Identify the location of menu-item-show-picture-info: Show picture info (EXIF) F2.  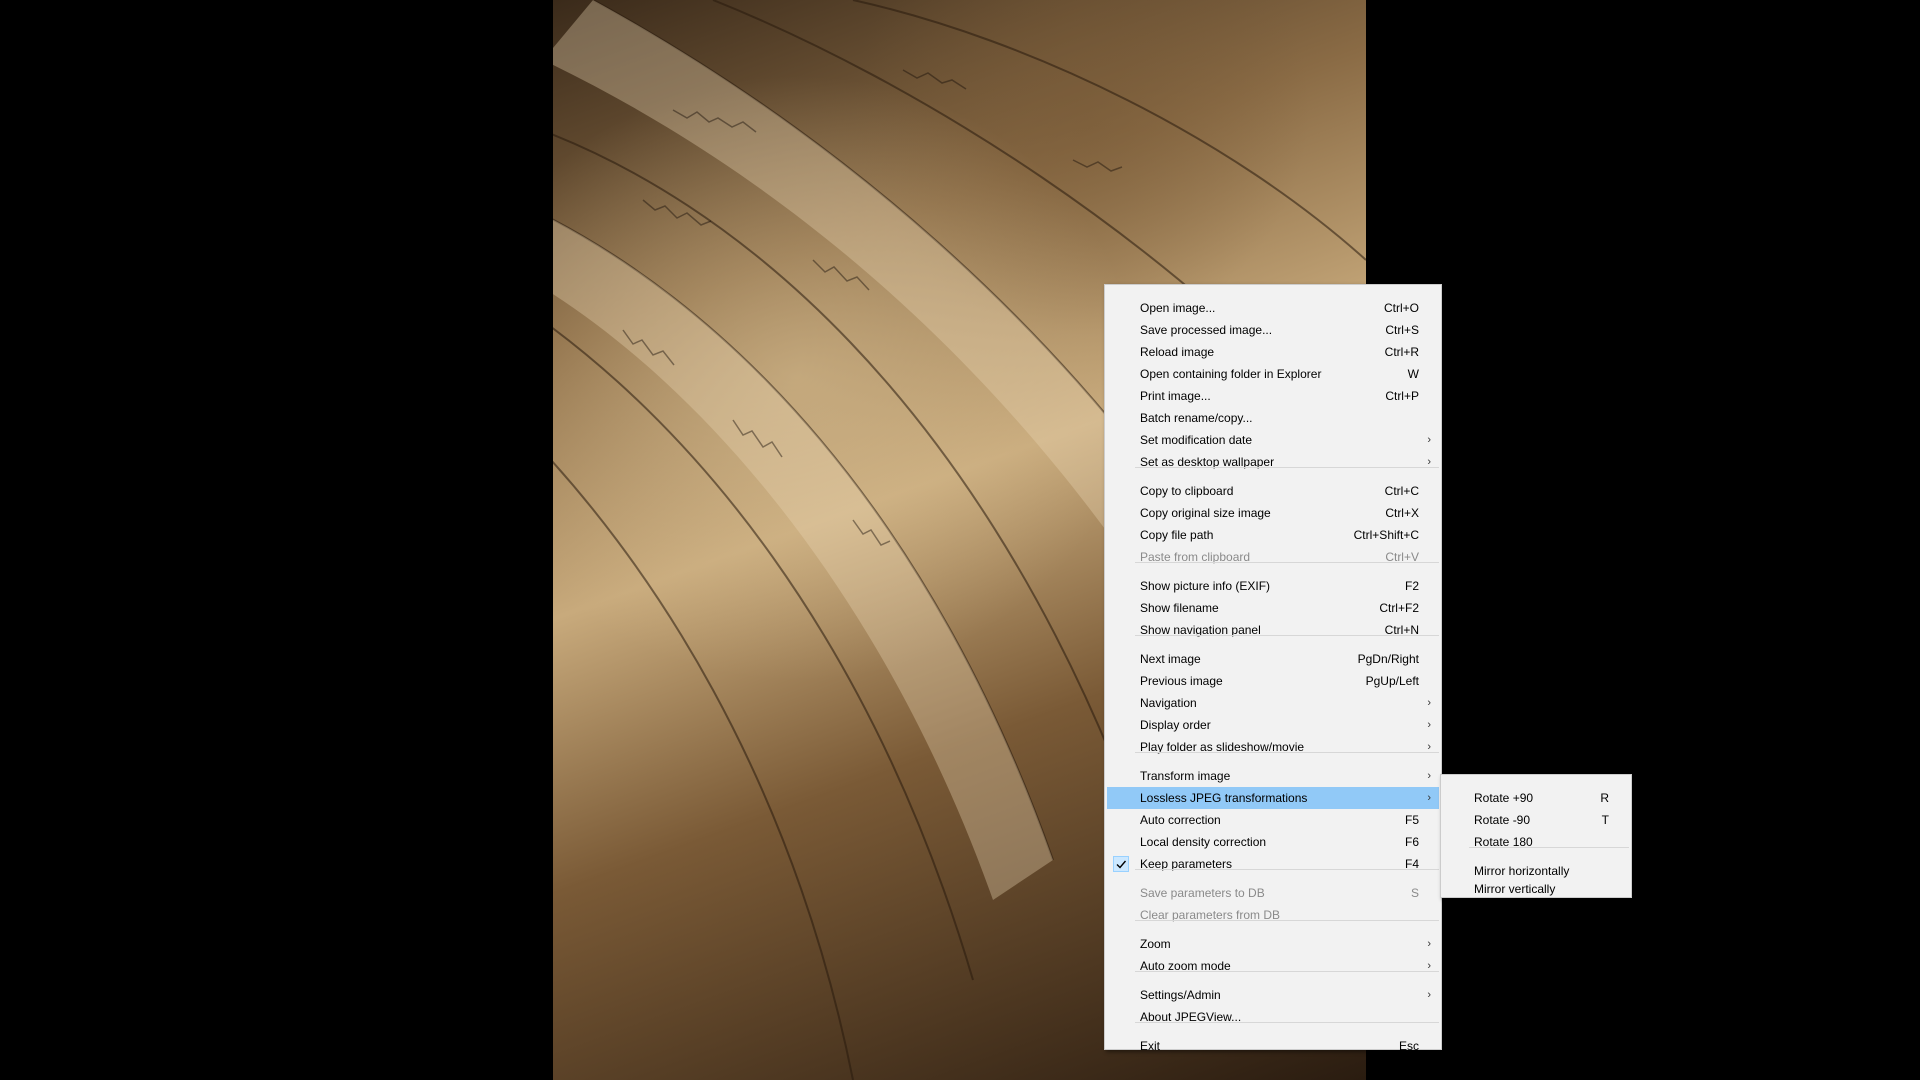
(1273, 586).